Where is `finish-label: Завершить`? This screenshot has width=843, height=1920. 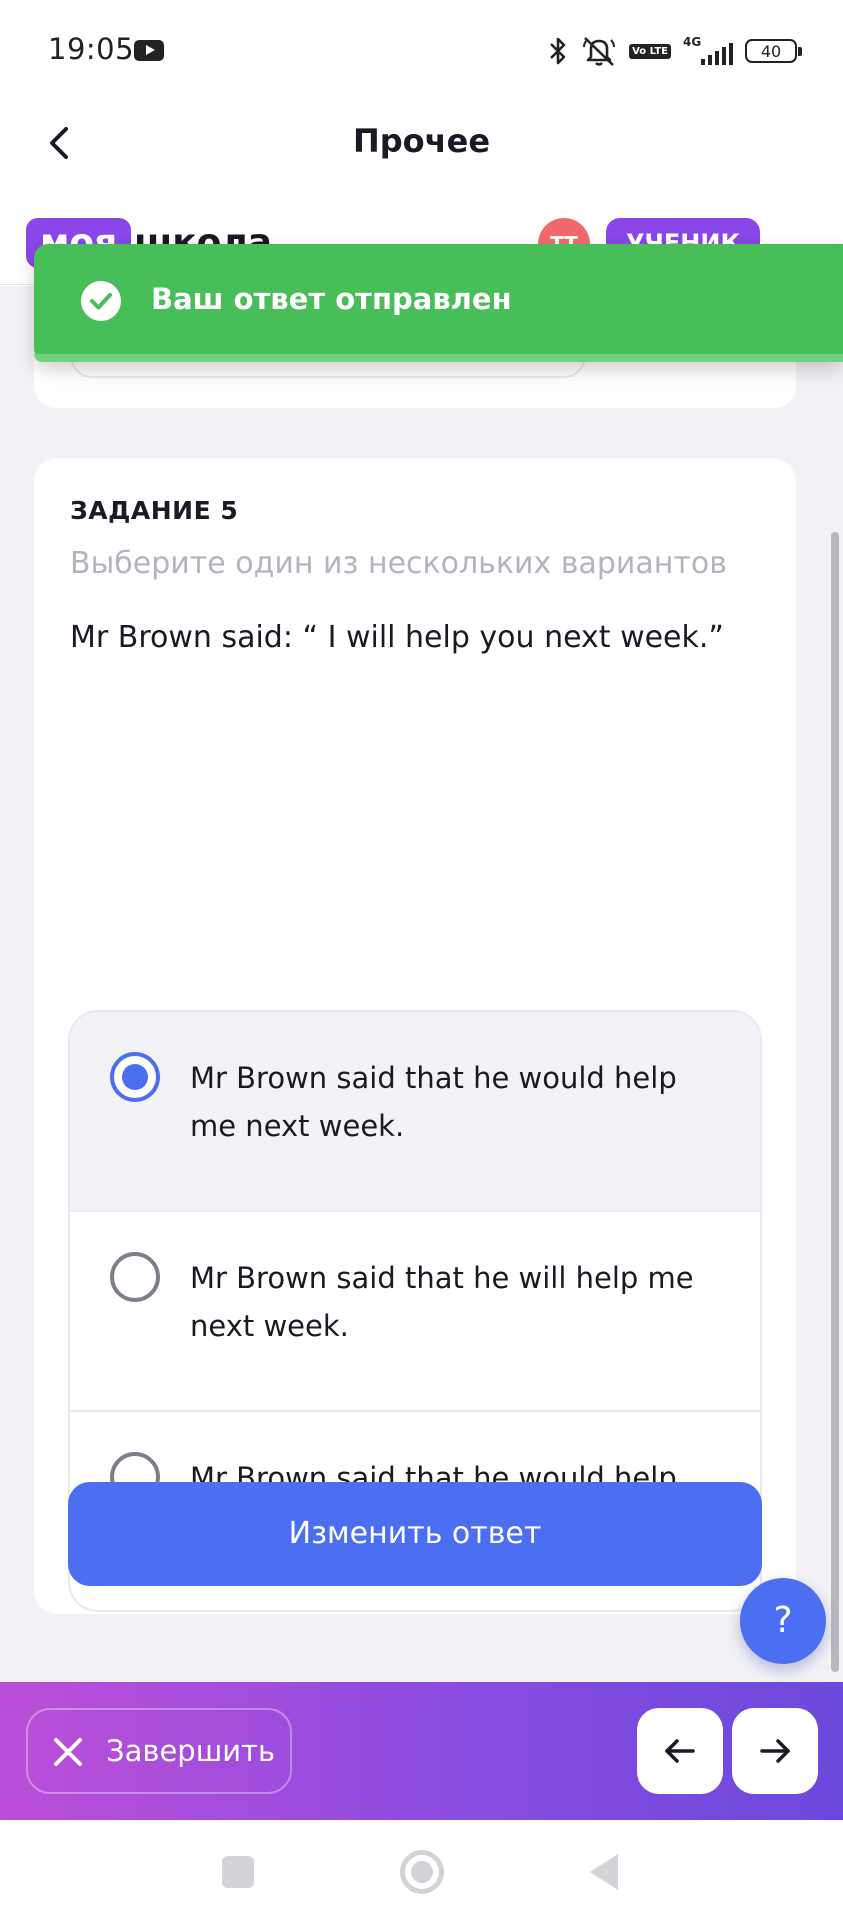 finish-label: Завершить is located at coordinates (191, 1751).